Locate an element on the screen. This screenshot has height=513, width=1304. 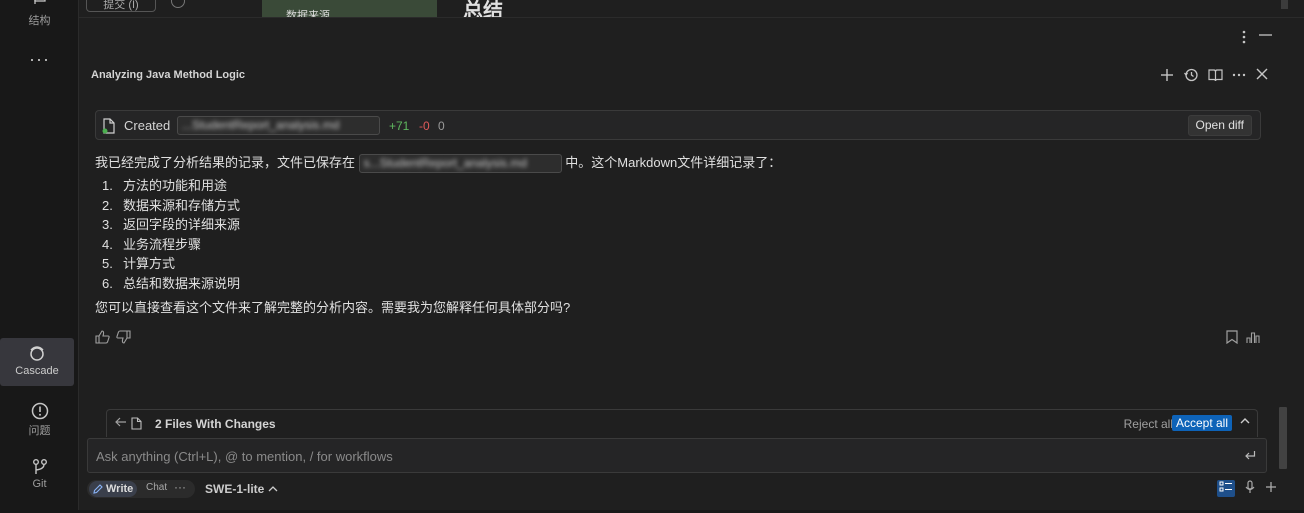
accept-all-button: Accept all is located at coordinates (1201, 423).